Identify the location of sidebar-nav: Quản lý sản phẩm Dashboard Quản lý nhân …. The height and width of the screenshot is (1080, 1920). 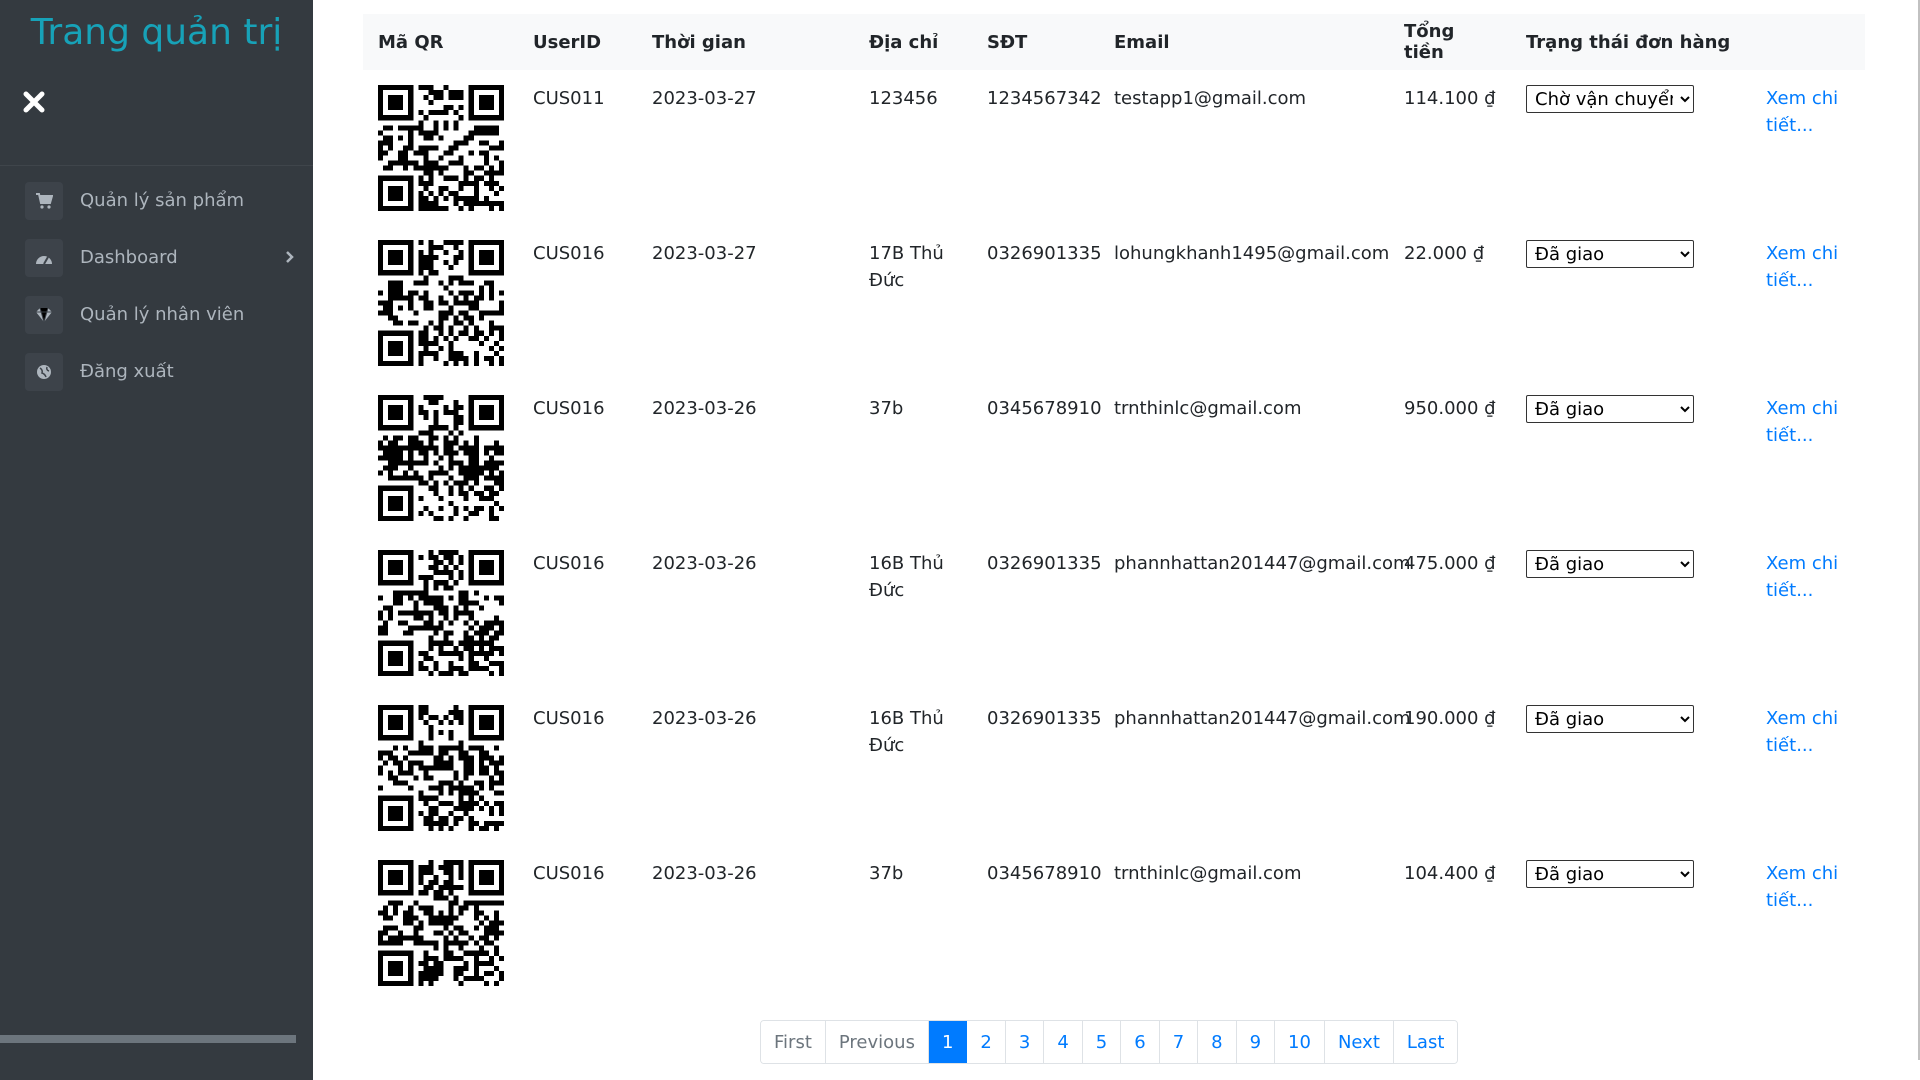
(156, 286).